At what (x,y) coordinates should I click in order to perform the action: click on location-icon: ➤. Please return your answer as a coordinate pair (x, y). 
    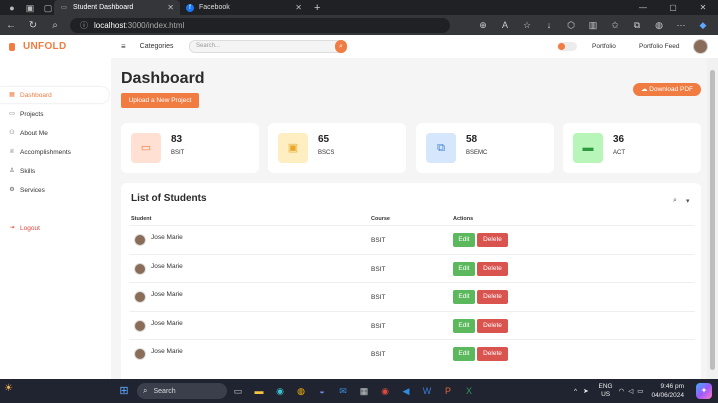
    Looking at the image, I should click on (585, 391).